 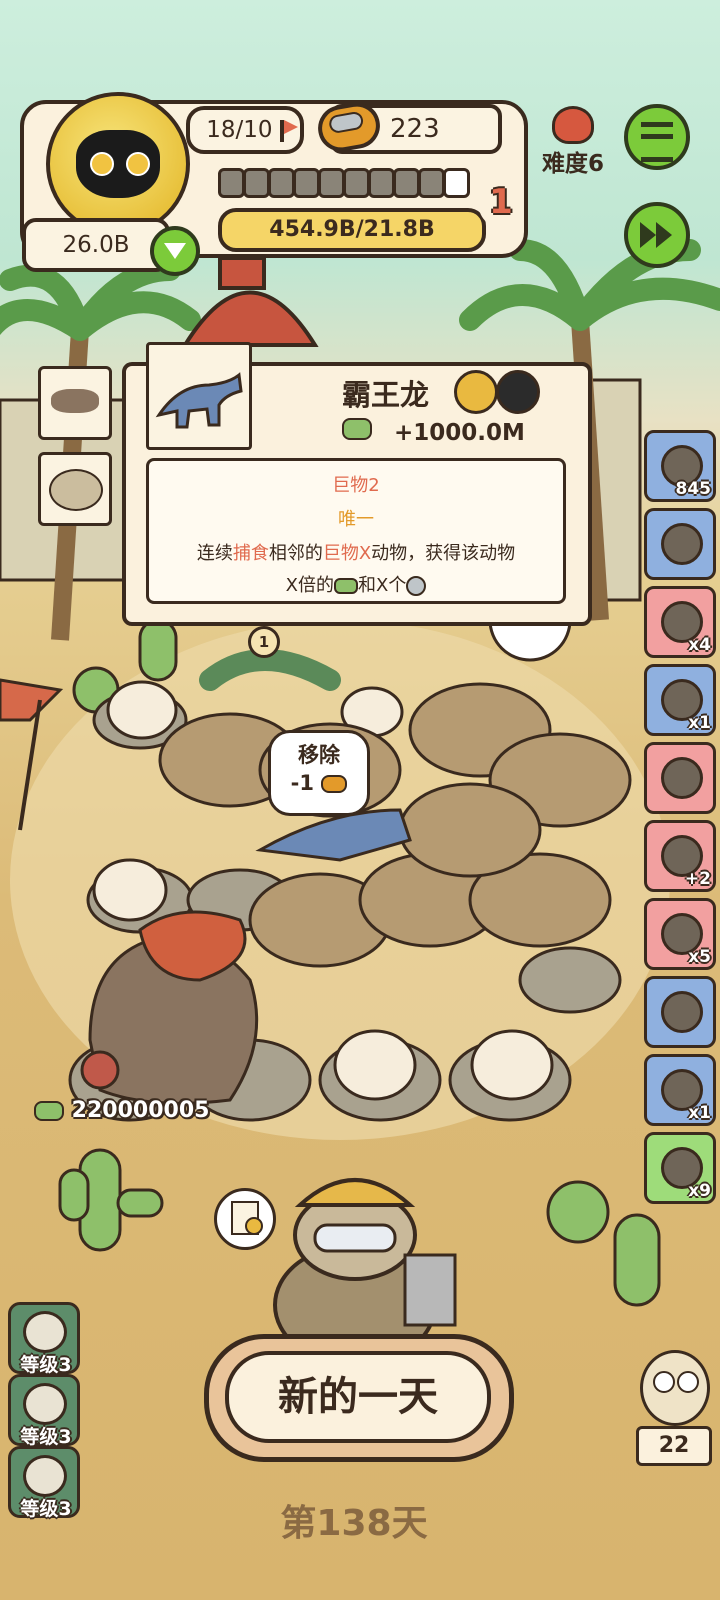 I want to click on trait-desc-line-1: 连续捕食相邻的巨物X动物，获得该动物, so click(x=356, y=552).